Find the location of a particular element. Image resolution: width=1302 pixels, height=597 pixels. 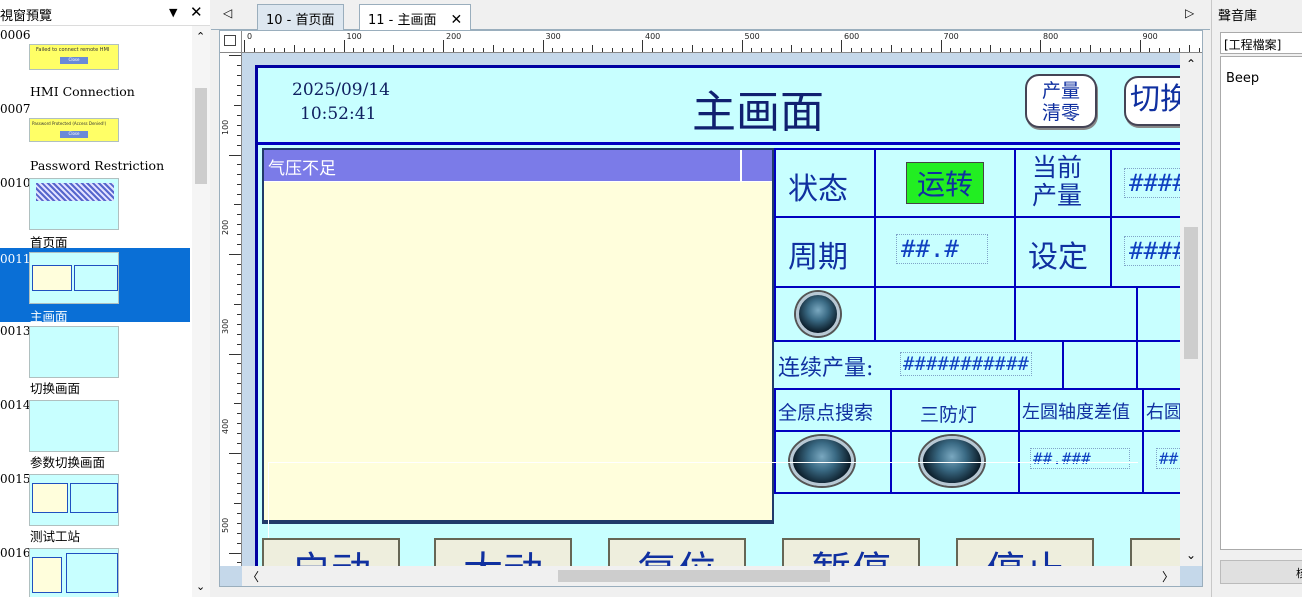

manual-button: 太动 is located at coordinates (503, 552).